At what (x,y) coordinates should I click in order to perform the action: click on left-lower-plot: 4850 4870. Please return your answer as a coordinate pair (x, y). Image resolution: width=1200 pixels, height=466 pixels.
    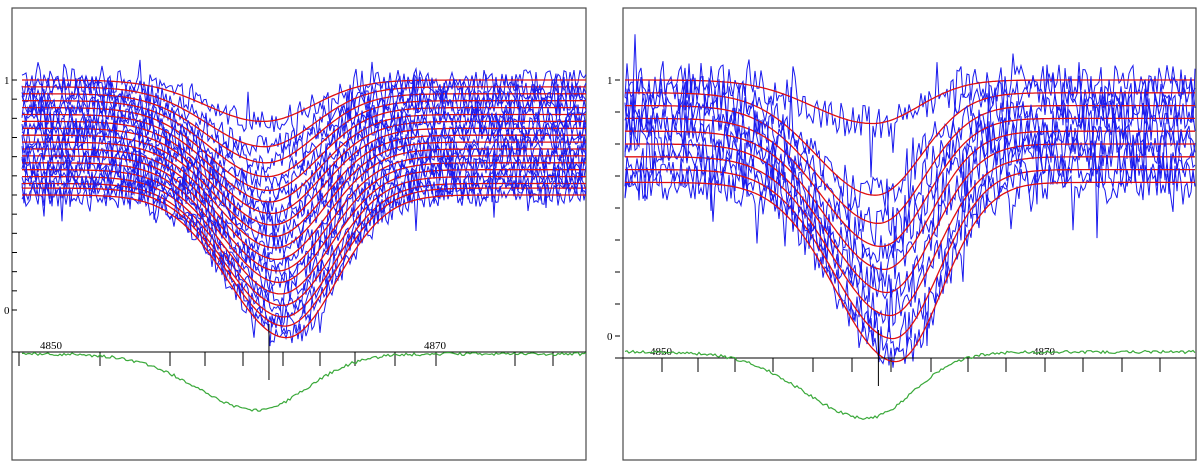
    Looking at the image, I should click on (299, 368).